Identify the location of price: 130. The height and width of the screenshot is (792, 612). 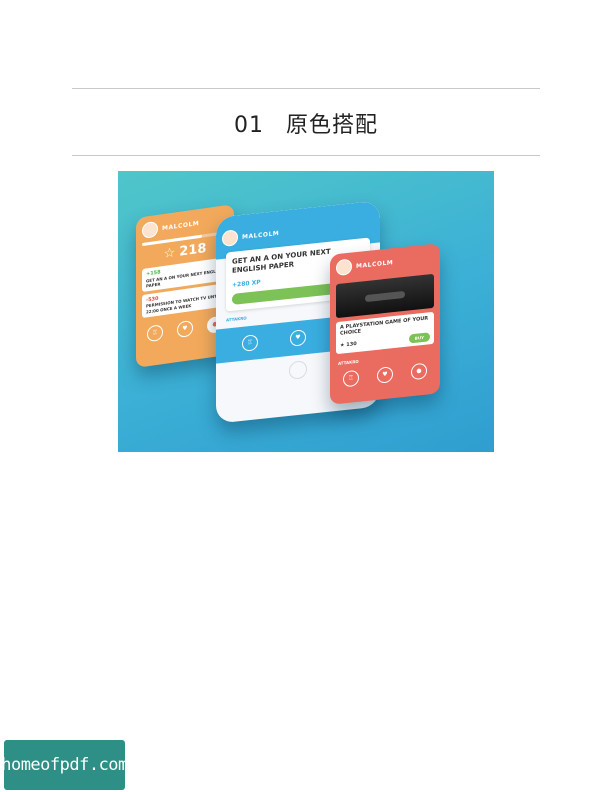
(351, 344).